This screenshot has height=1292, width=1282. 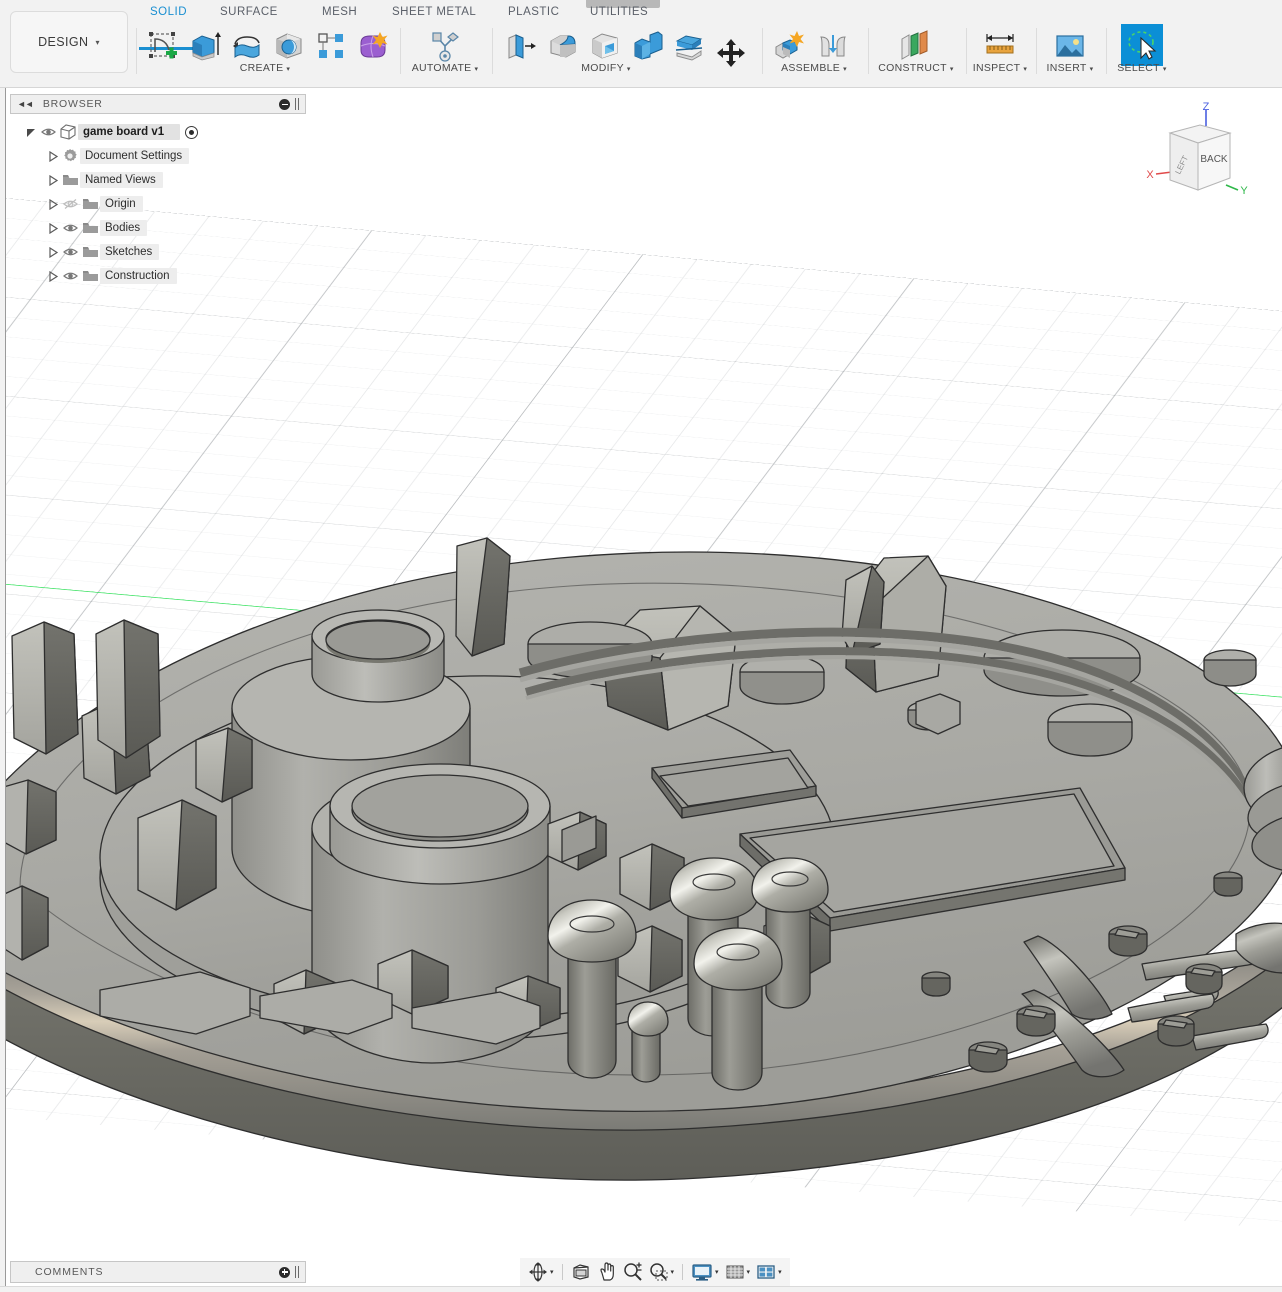 What do you see at coordinates (581, 1272) in the screenshot?
I see `look-at-icon` at bounding box center [581, 1272].